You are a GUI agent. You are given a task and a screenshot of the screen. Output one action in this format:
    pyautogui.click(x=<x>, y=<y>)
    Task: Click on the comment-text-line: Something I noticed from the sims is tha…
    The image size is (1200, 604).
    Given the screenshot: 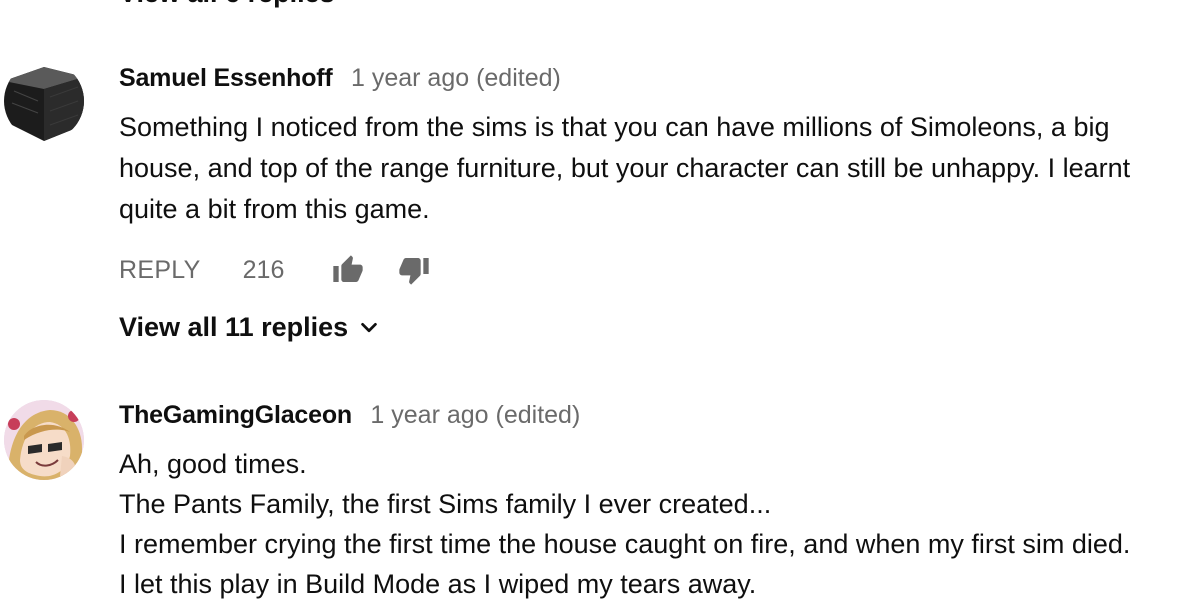 What is the action you would take?
    pyautogui.click(x=614, y=127)
    